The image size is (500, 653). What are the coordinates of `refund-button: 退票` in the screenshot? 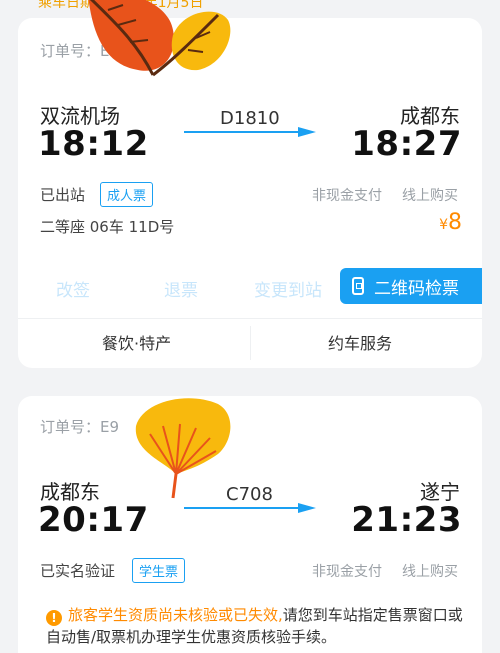 It's located at (181, 288).